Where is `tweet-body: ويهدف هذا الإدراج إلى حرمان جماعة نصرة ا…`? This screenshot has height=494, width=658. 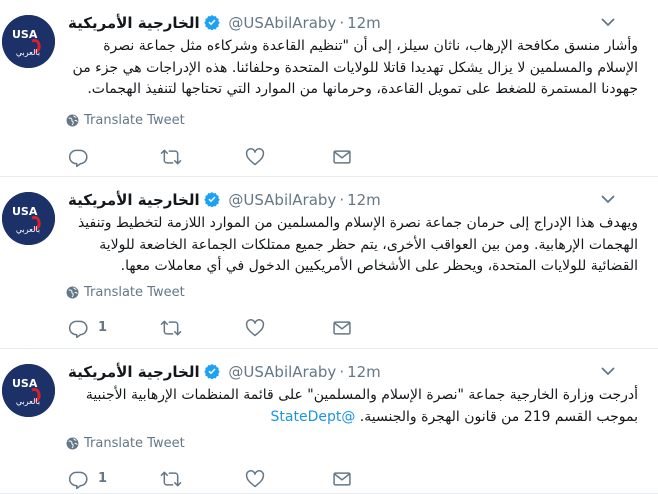 tweet-body: ويهدف هذا الإدراج إلى حرمان جماعة نصرة ا… is located at coordinates (357, 244).